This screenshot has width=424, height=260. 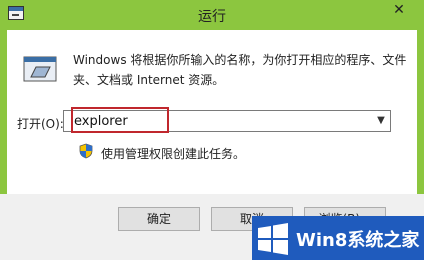 What do you see at coordinates (159, 219) in the screenshot?
I see `ok-button: 确定` at bounding box center [159, 219].